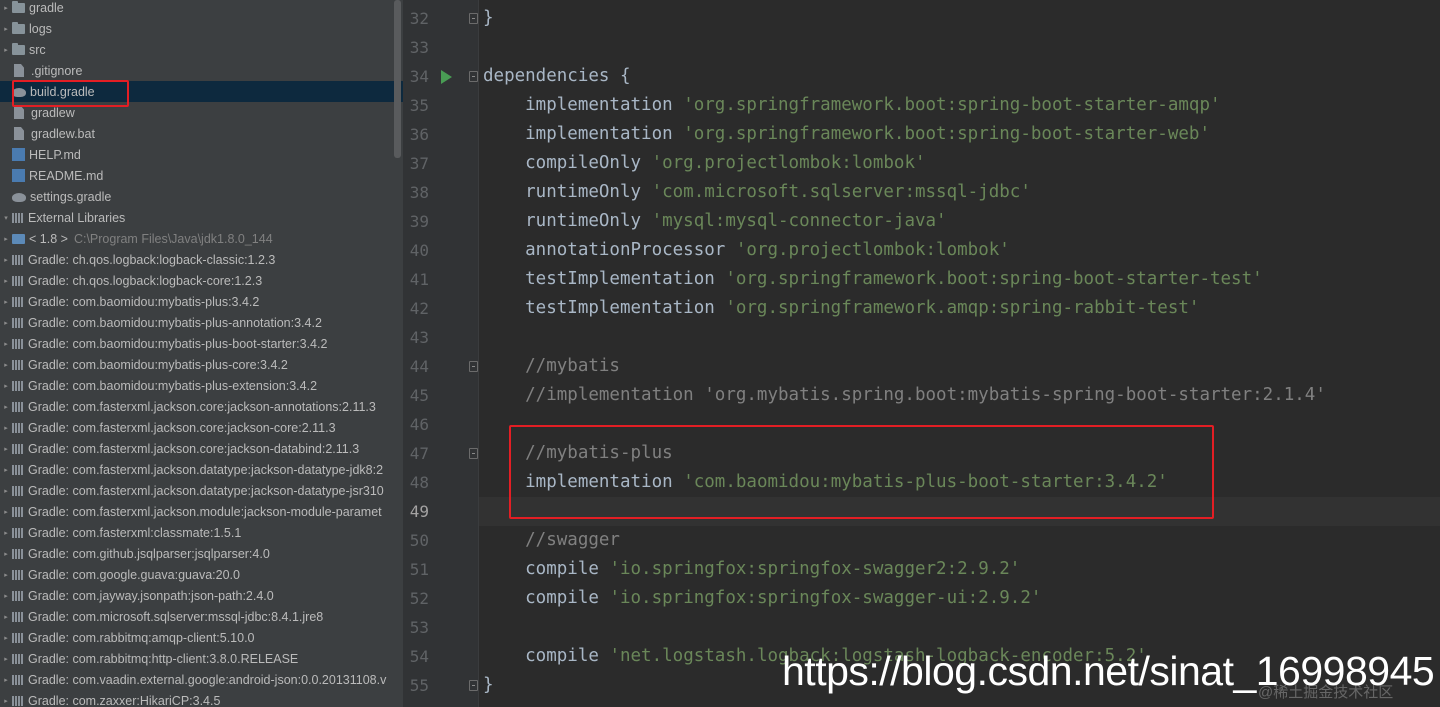 Image resolution: width=1440 pixels, height=707 pixels. What do you see at coordinates (921, 18) in the screenshot?
I see `code-line: 32}` at bounding box center [921, 18].